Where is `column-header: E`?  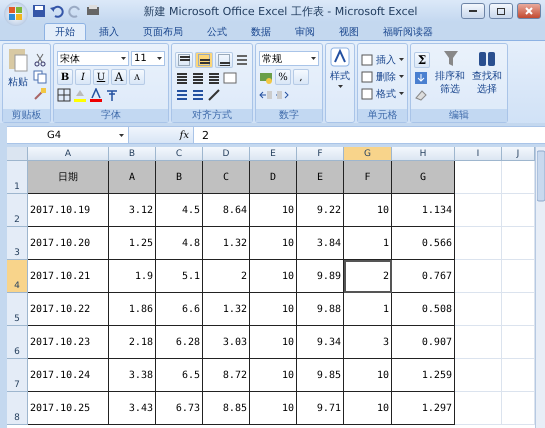 column-header: E is located at coordinates (273, 154).